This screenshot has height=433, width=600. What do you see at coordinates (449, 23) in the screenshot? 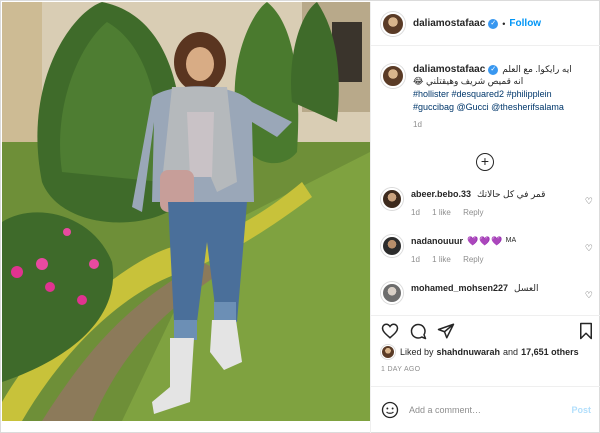
I see `author-username: daliamostafaac` at bounding box center [449, 23].